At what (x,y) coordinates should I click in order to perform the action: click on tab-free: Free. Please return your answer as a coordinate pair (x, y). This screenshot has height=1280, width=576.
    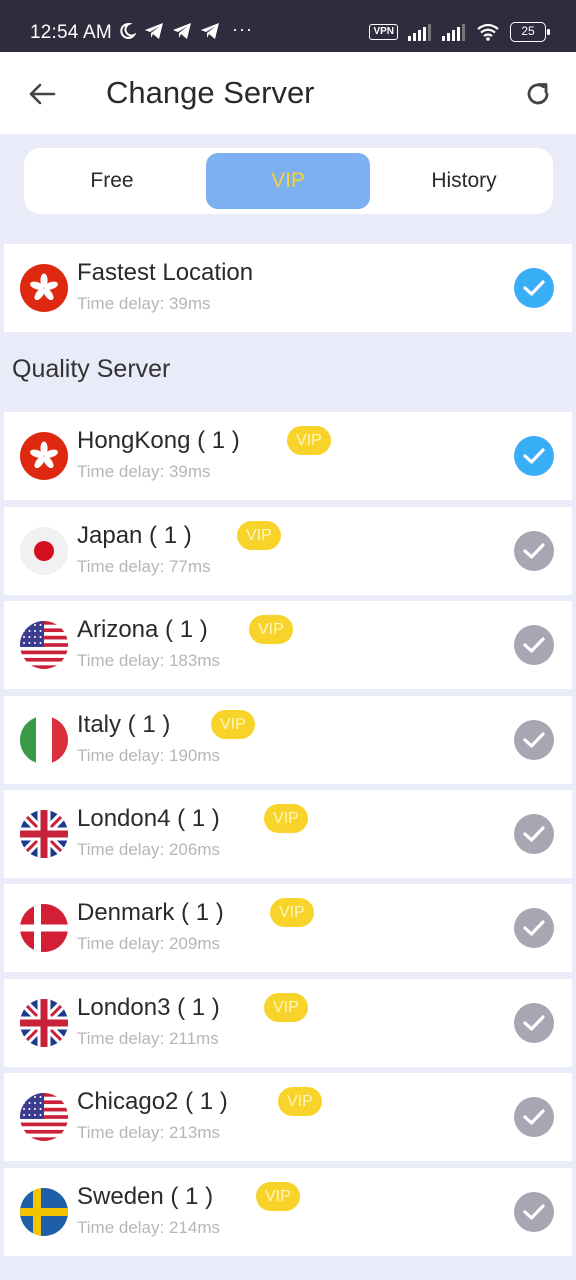
    Looking at the image, I should click on (112, 181).